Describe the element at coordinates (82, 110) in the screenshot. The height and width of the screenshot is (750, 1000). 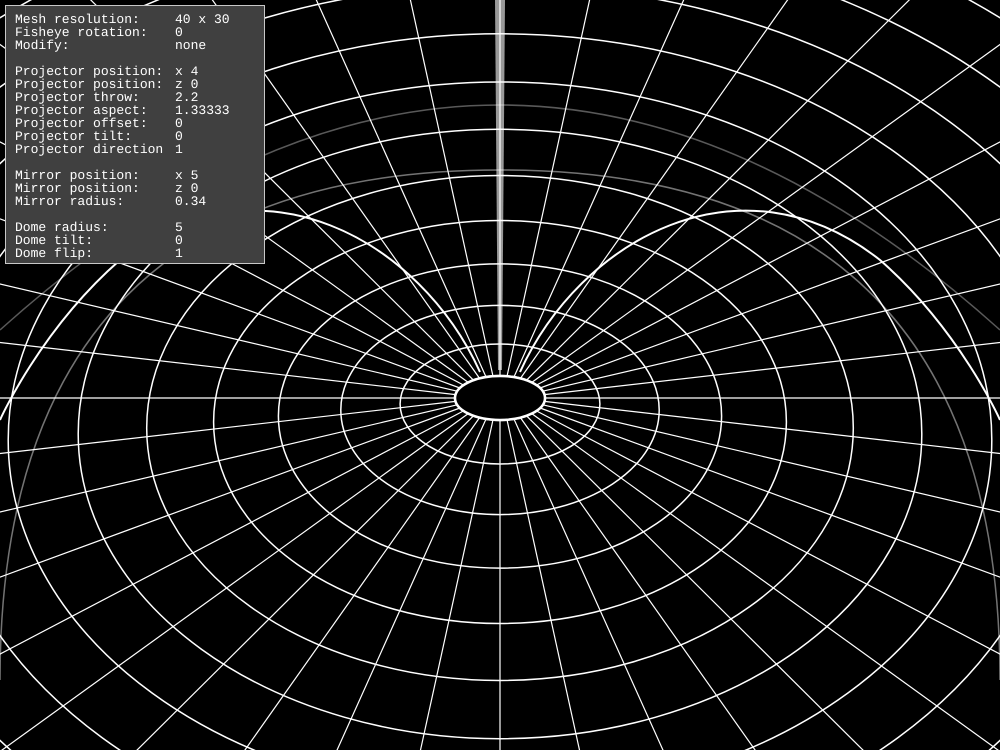
I see `parameter-label: Projector aspect:` at that location.